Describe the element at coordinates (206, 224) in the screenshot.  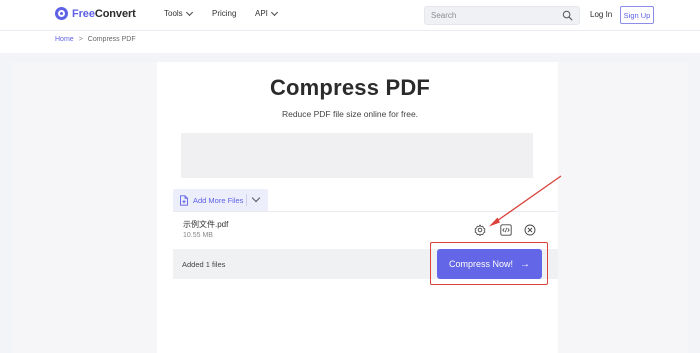
I see `file-name: 示例文件.pdf` at that location.